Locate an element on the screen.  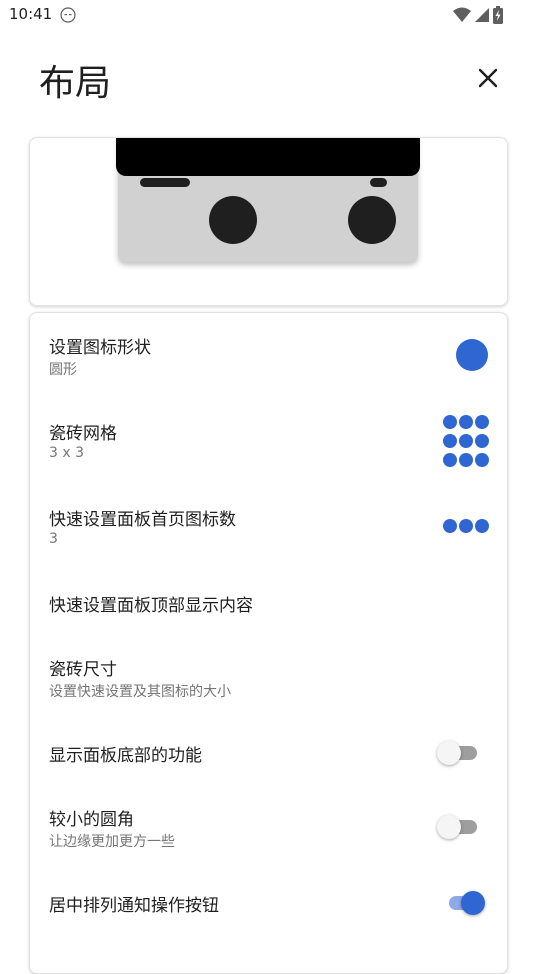
setting-subtitle: 圆形 is located at coordinates (63, 370).